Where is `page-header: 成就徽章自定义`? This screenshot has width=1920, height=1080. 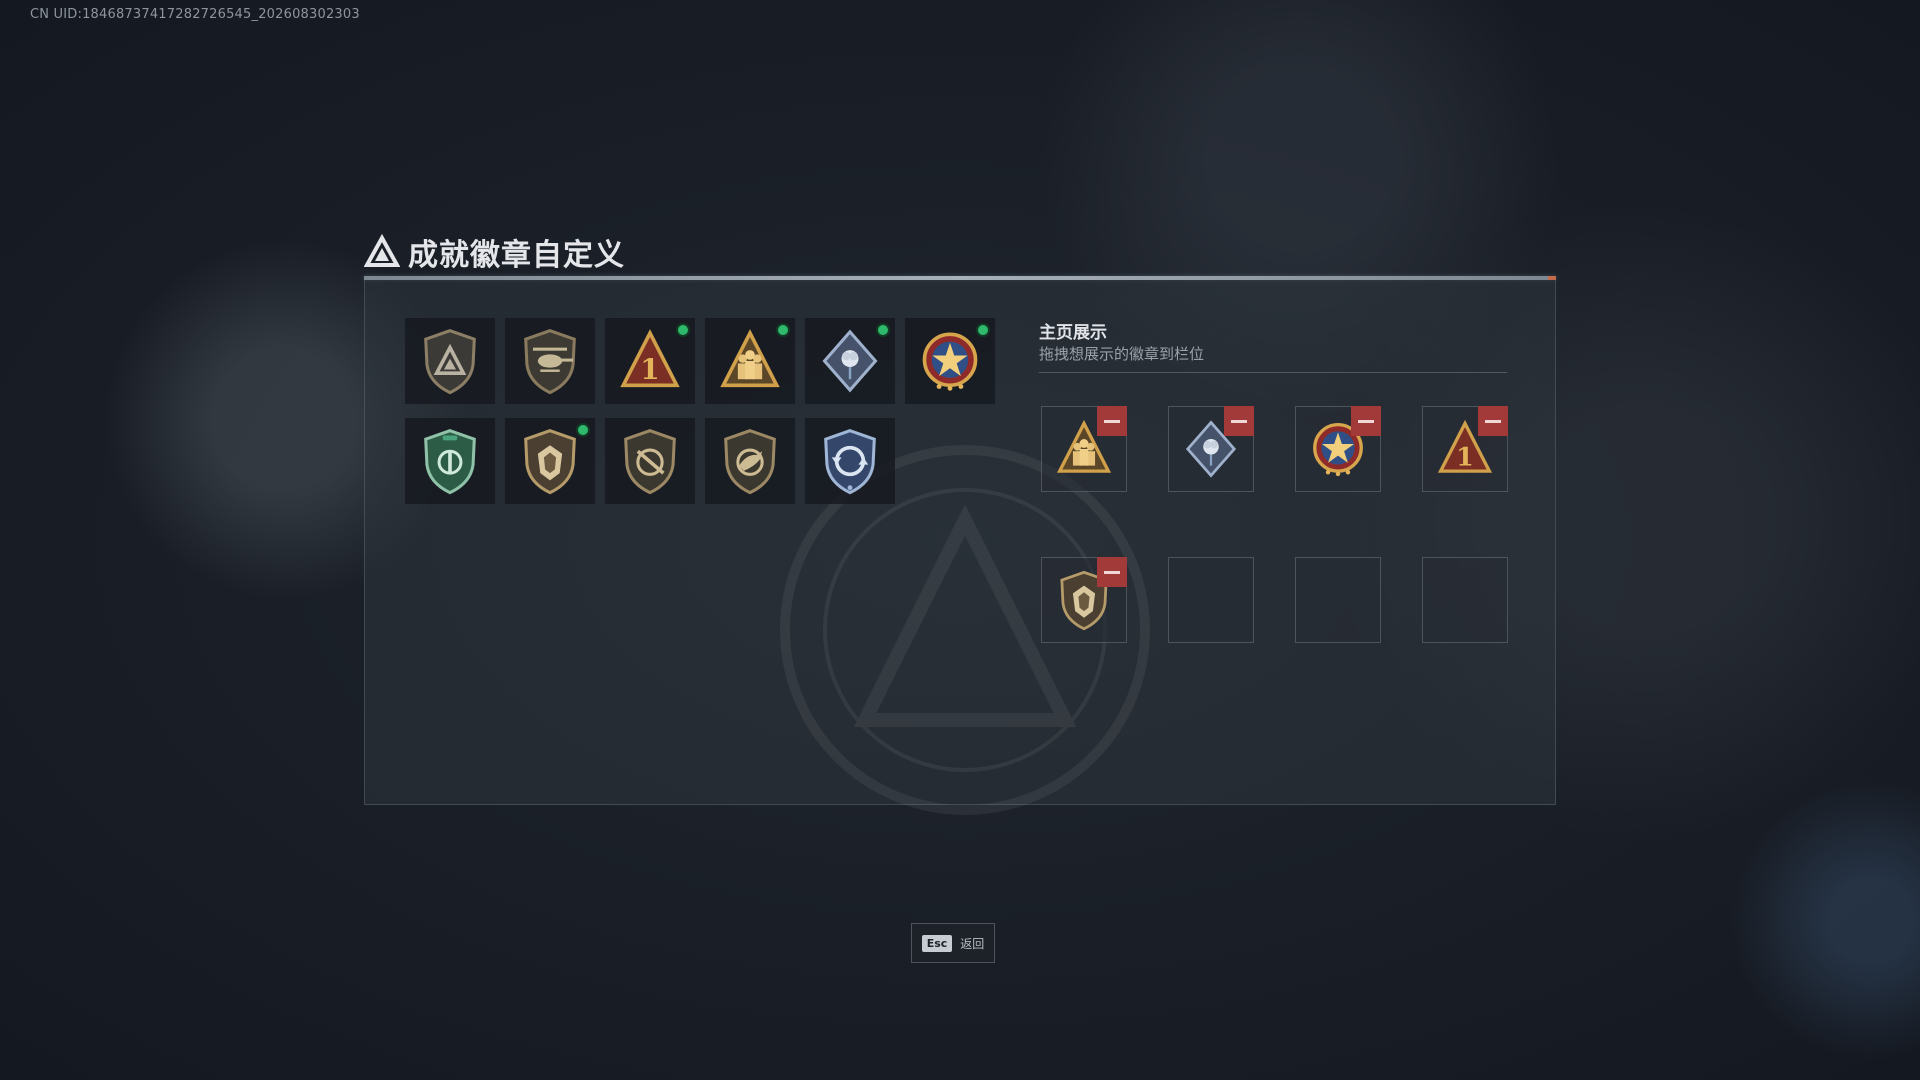 page-header: 成就徽章自定义 is located at coordinates (494, 252).